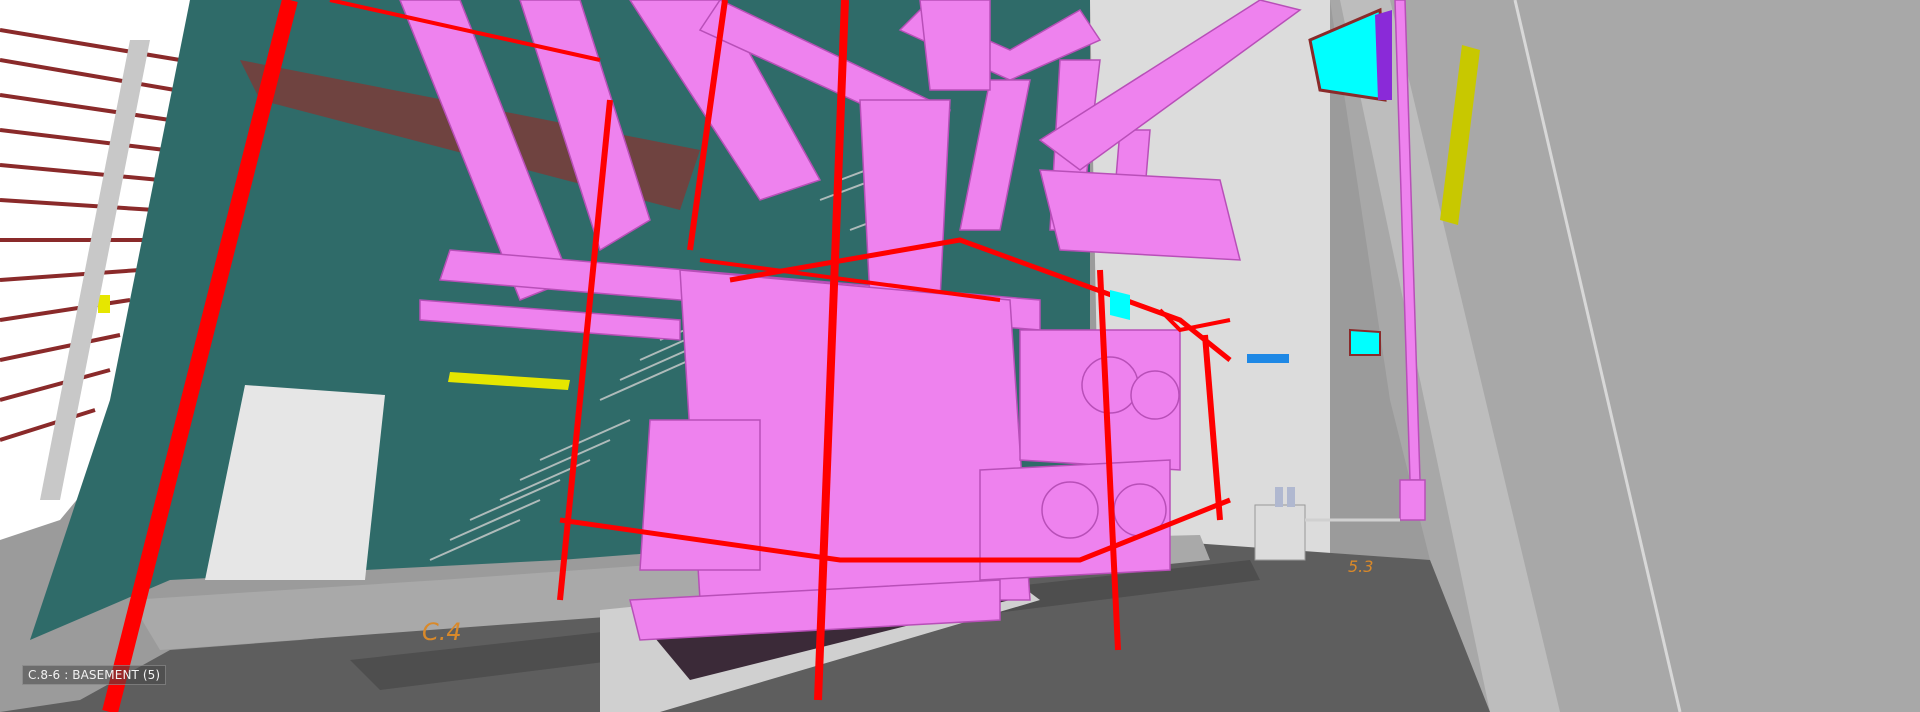 This screenshot has width=1920, height=712. Describe the element at coordinates (905, 200) in the screenshot. I see `main-bushing` at that location.